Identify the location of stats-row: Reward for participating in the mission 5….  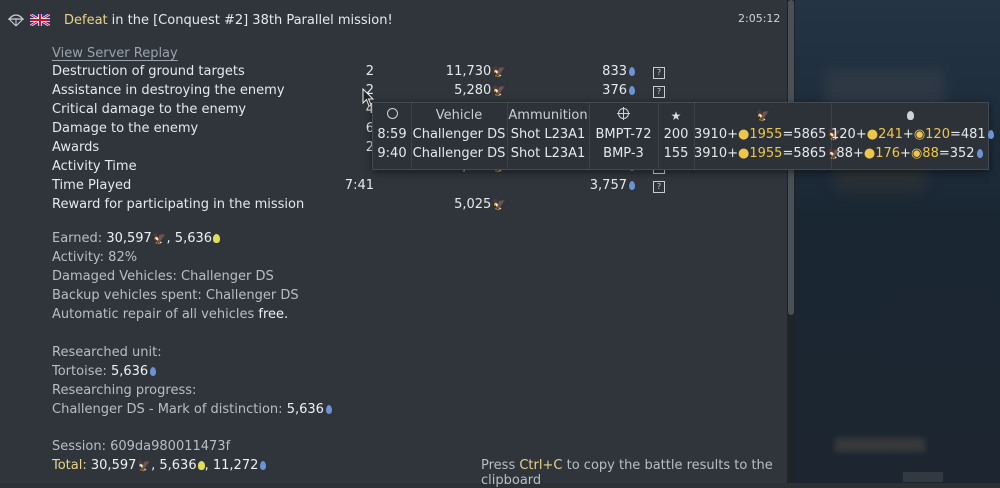
(393, 206).